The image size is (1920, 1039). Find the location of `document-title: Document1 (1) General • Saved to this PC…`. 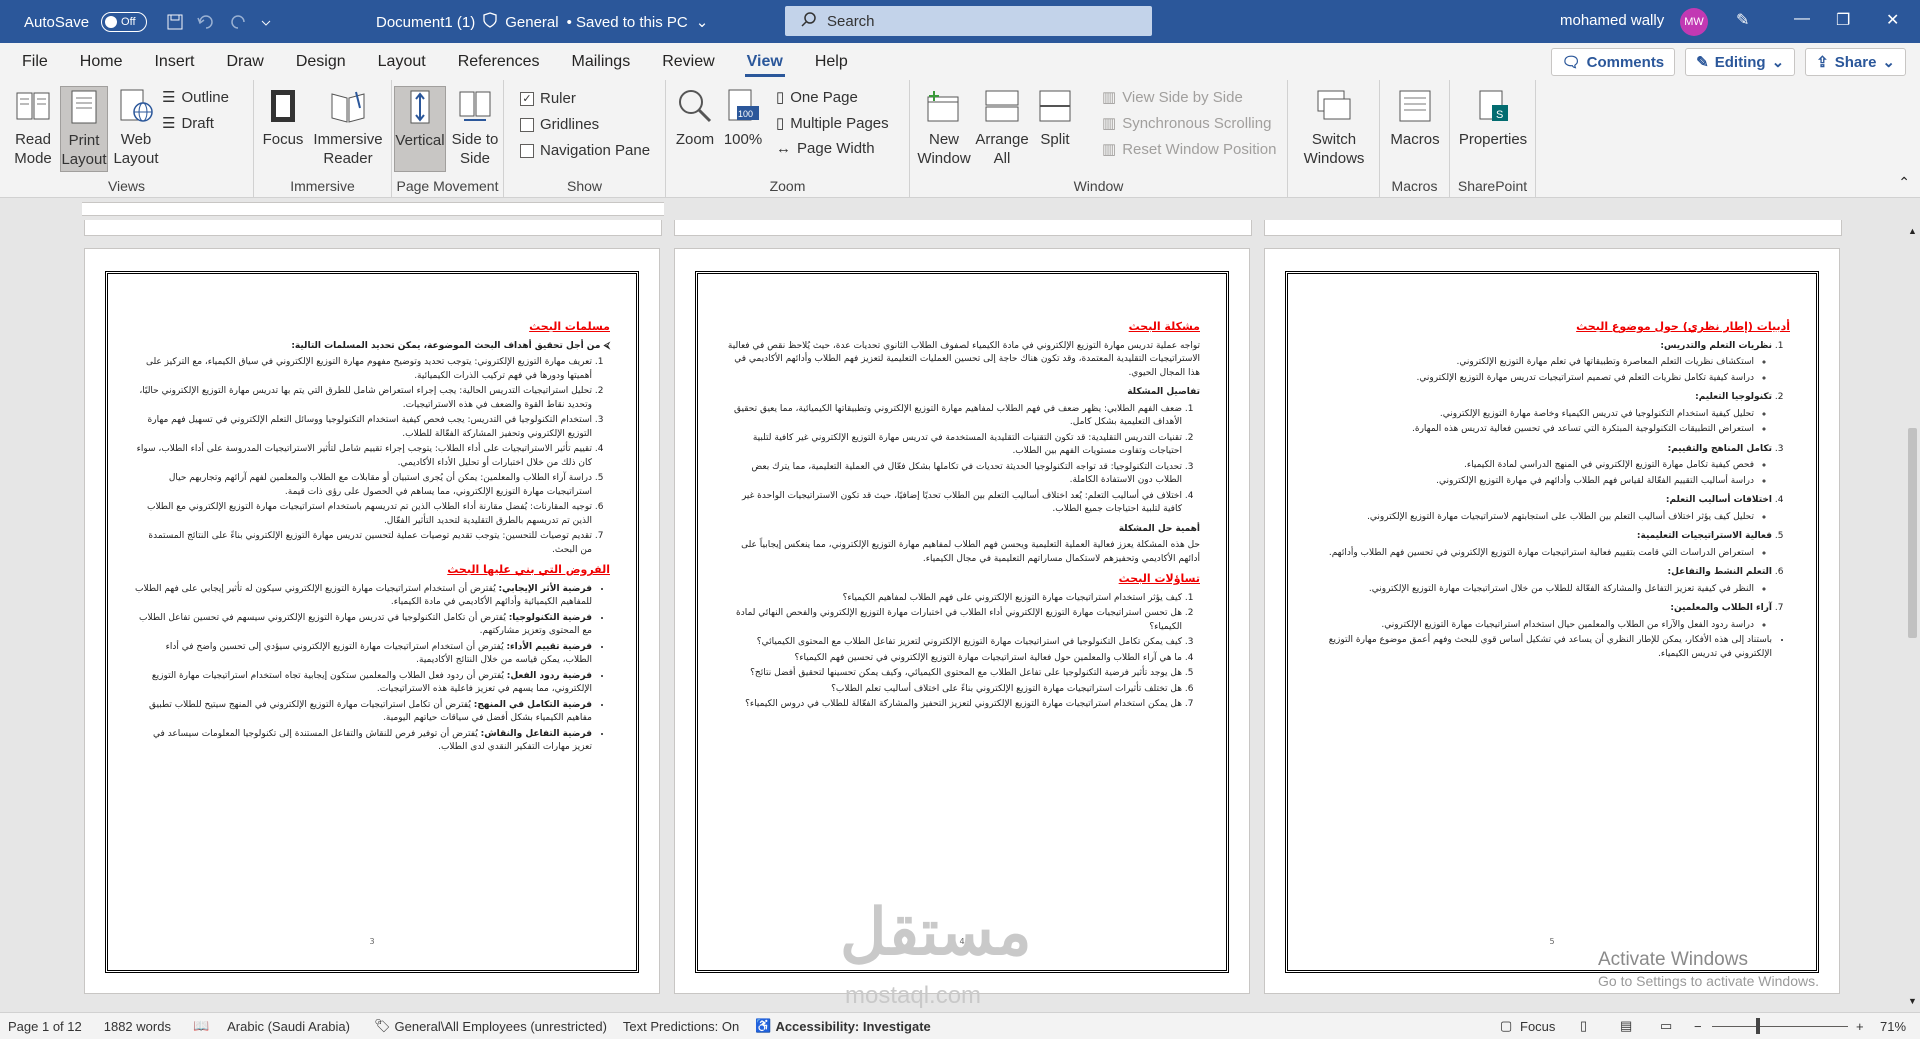

document-title: Document1 (1) General • Saved to this PC… is located at coordinates (542, 22).